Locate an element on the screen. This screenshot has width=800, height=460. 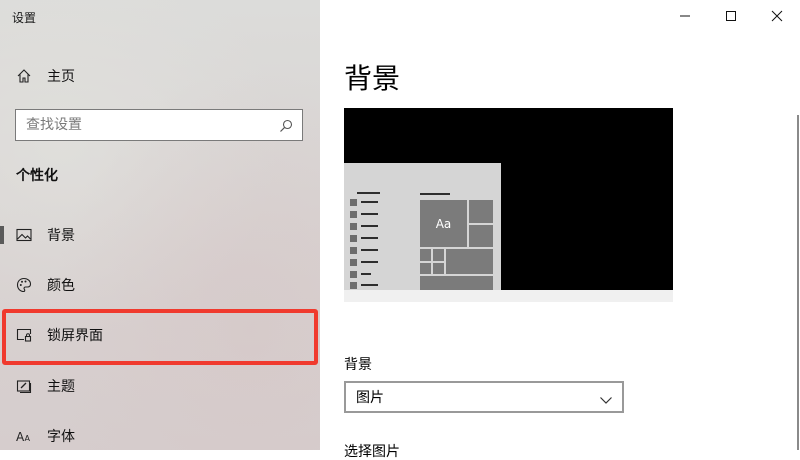
sidebar-item-label: 背景 is located at coordinates (61, 236).